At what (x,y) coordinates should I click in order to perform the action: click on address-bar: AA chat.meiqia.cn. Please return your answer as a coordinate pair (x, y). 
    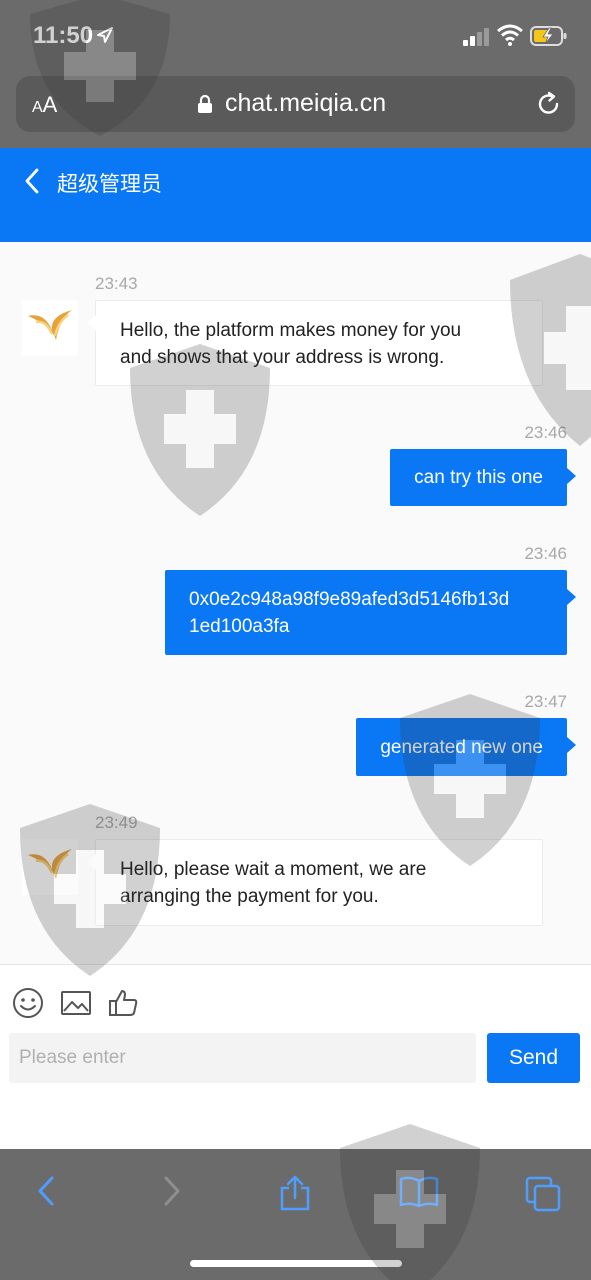
    Looking at the image, I should click on (295, 104).